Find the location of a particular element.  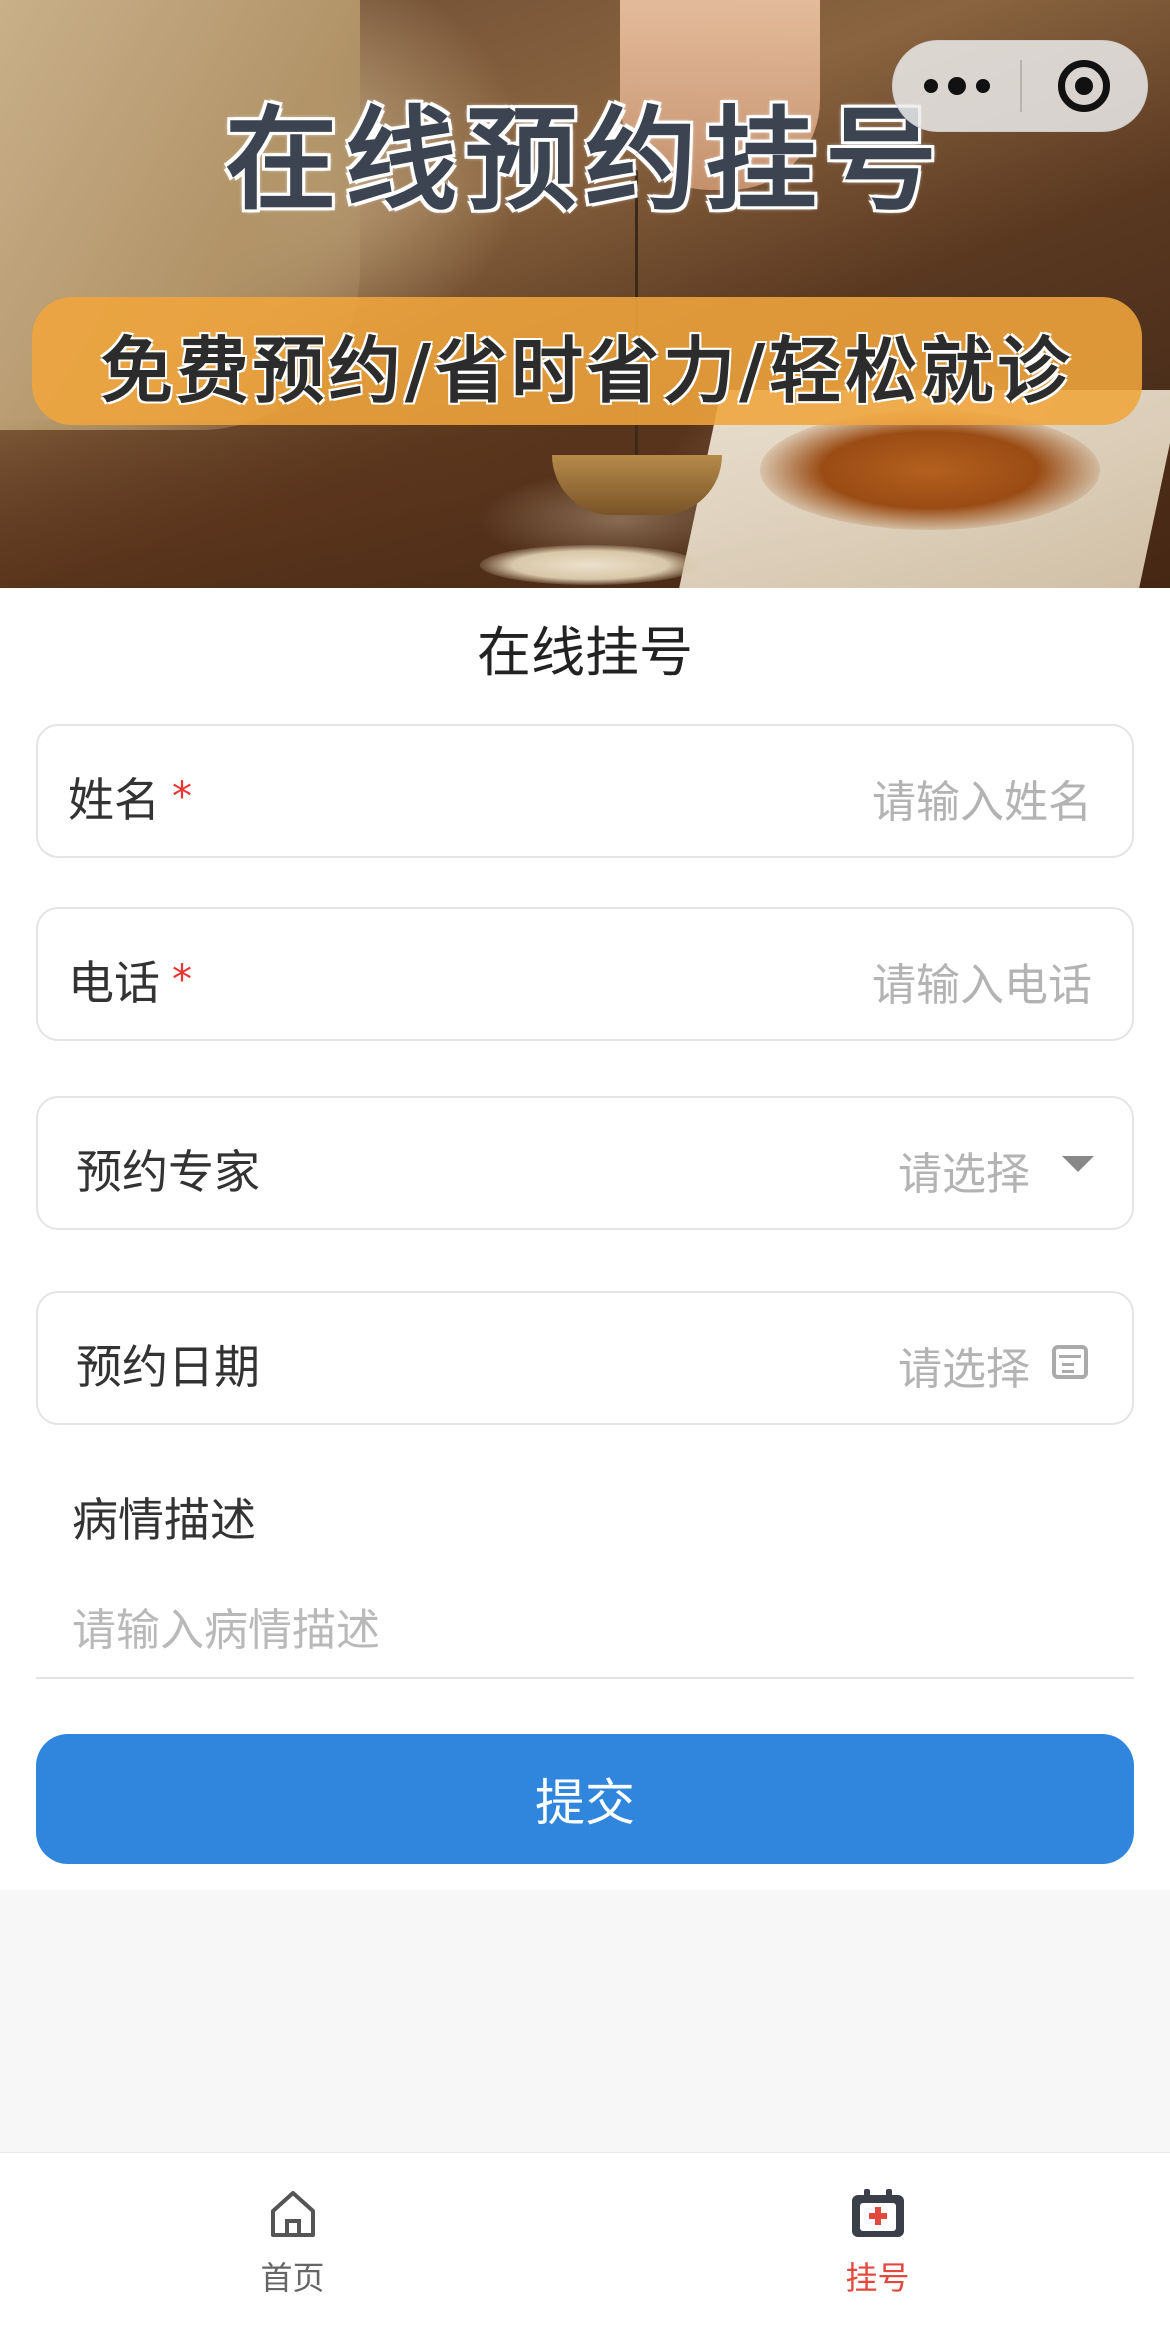

description-underline is located at coordinates (585, 1678).